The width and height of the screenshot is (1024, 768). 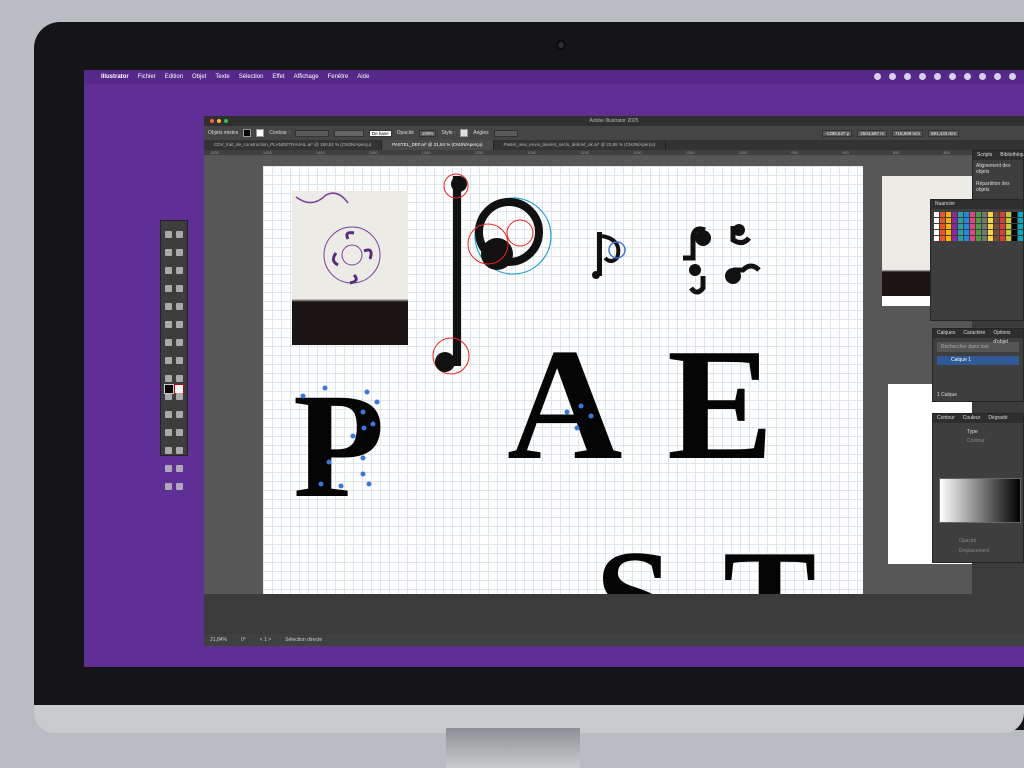 I want to click on graphic-style-swatch, so click(x=464, y=133).